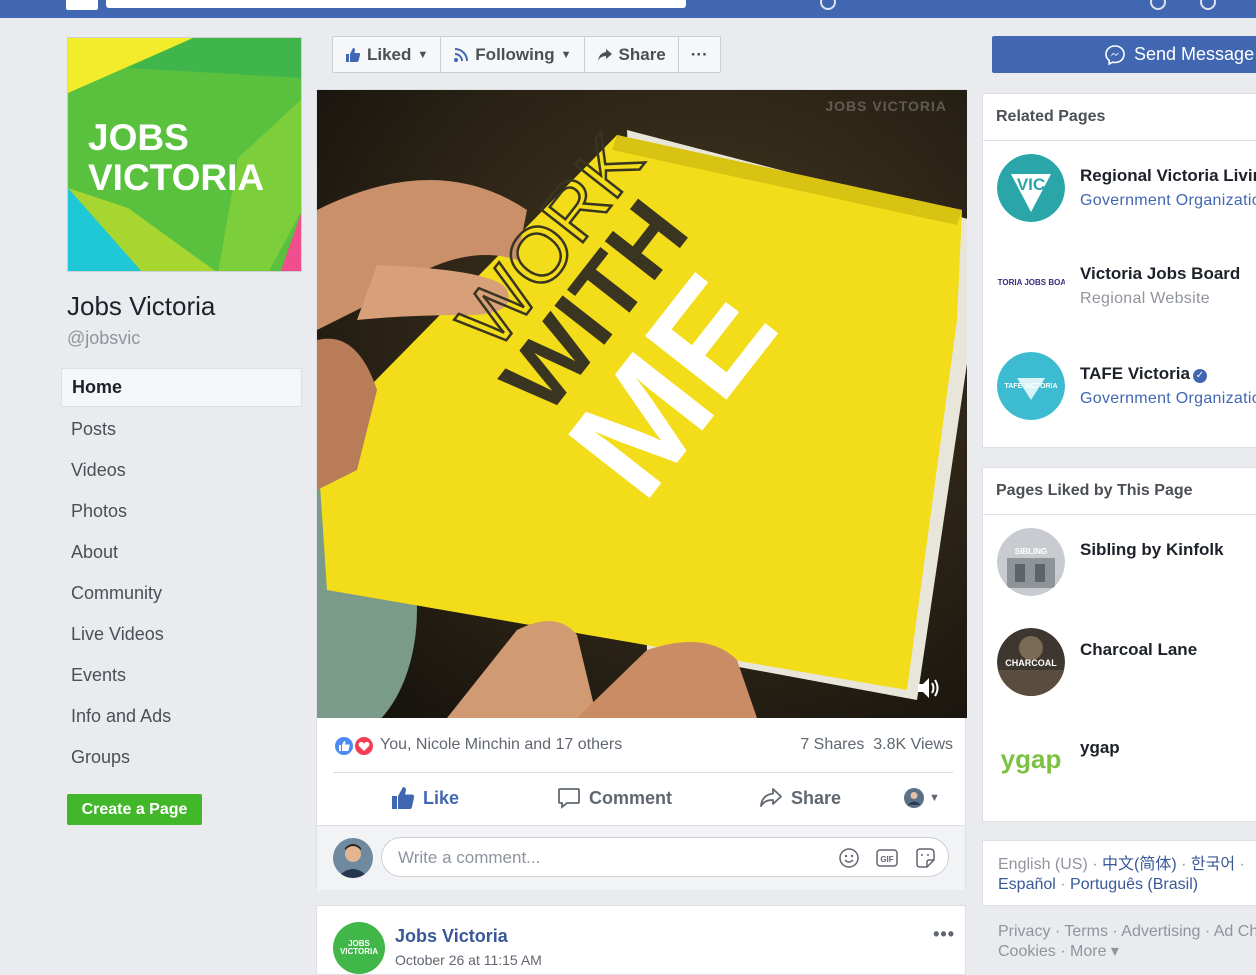 The height and width of the screenshot is (975, 1256). I want to click on logo-text-line1: JOBS, so click(138, 137).